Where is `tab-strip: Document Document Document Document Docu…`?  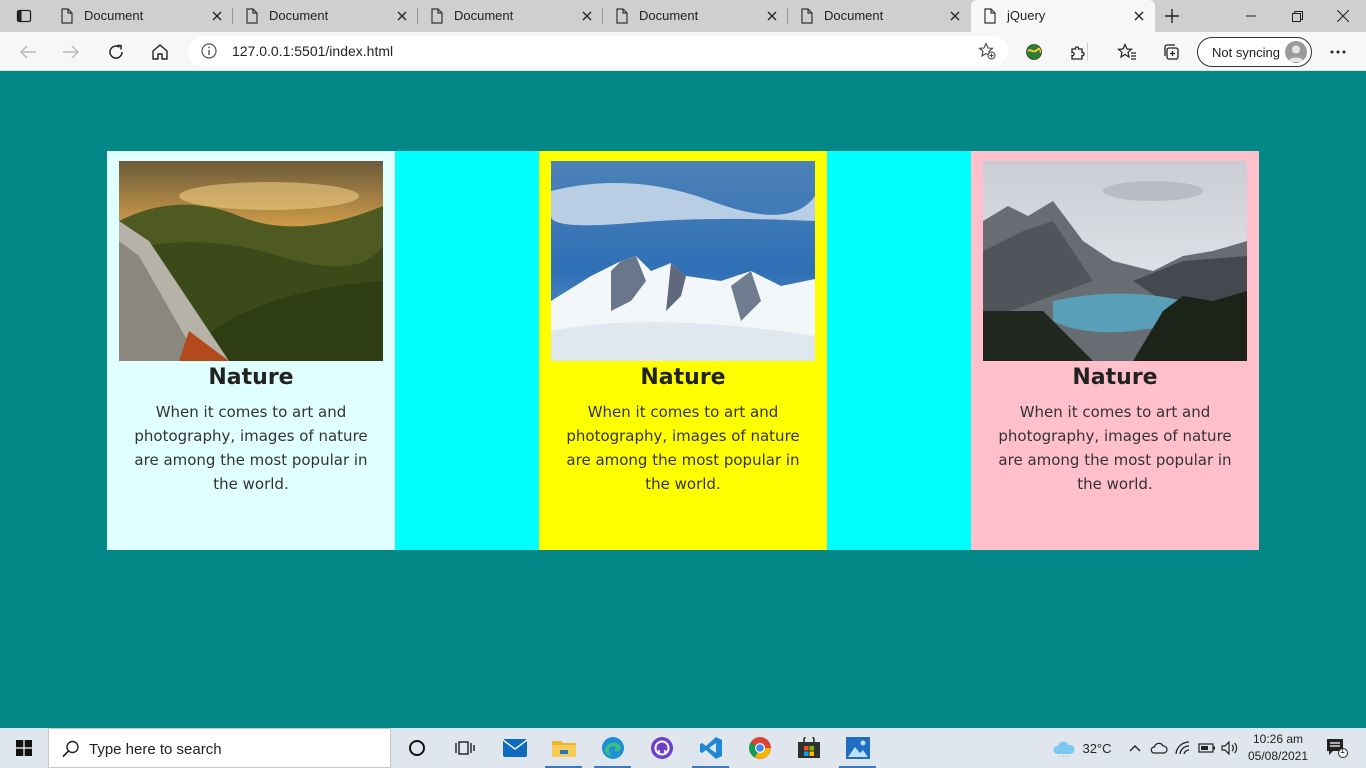 tab-strip: Document Document Document Document Docu… is located at coordinates (683, 16).